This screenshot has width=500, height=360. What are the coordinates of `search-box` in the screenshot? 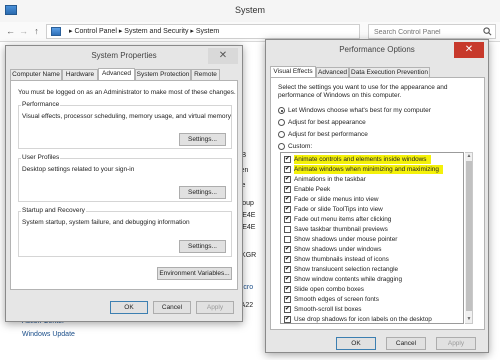 It's located at (432, 31).